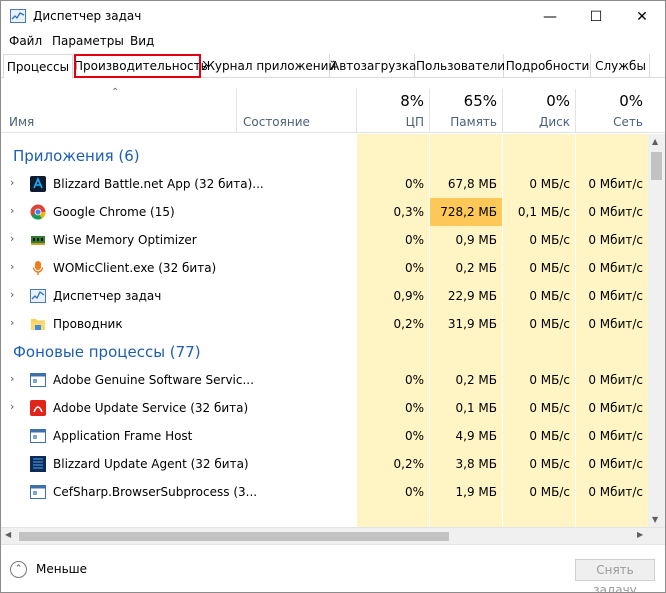  What do you see at coordinates (87, 16) in the screenshot?
I see `window-title: Диспетчер задач` at bounding box center [87, 16].